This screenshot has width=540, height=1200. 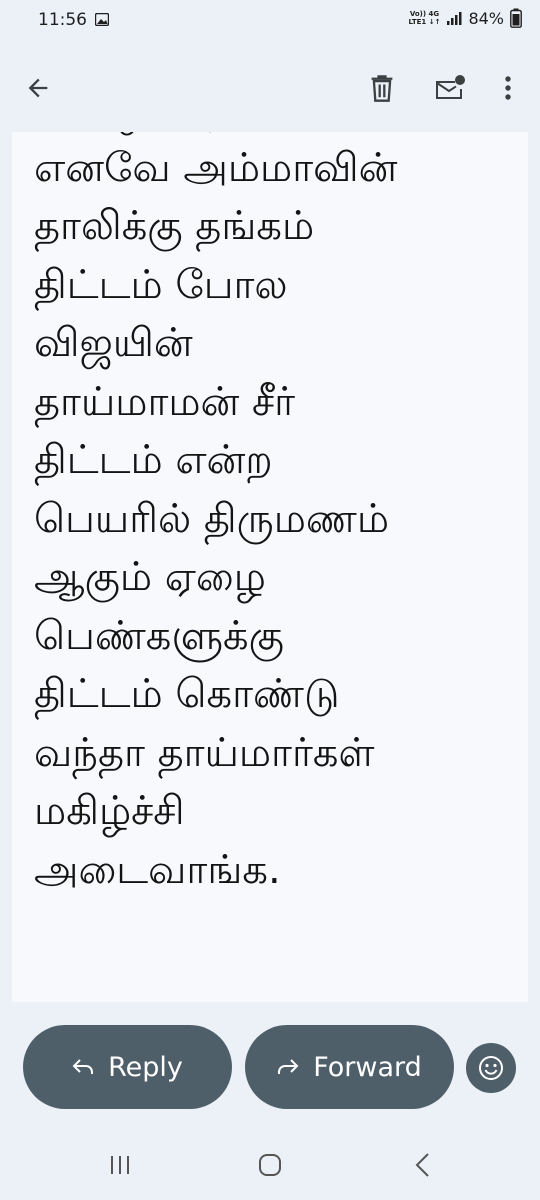 I want to click on network-indicator: Vo)) 4G LTE1 ↓↑, so click(x=425, y=18).